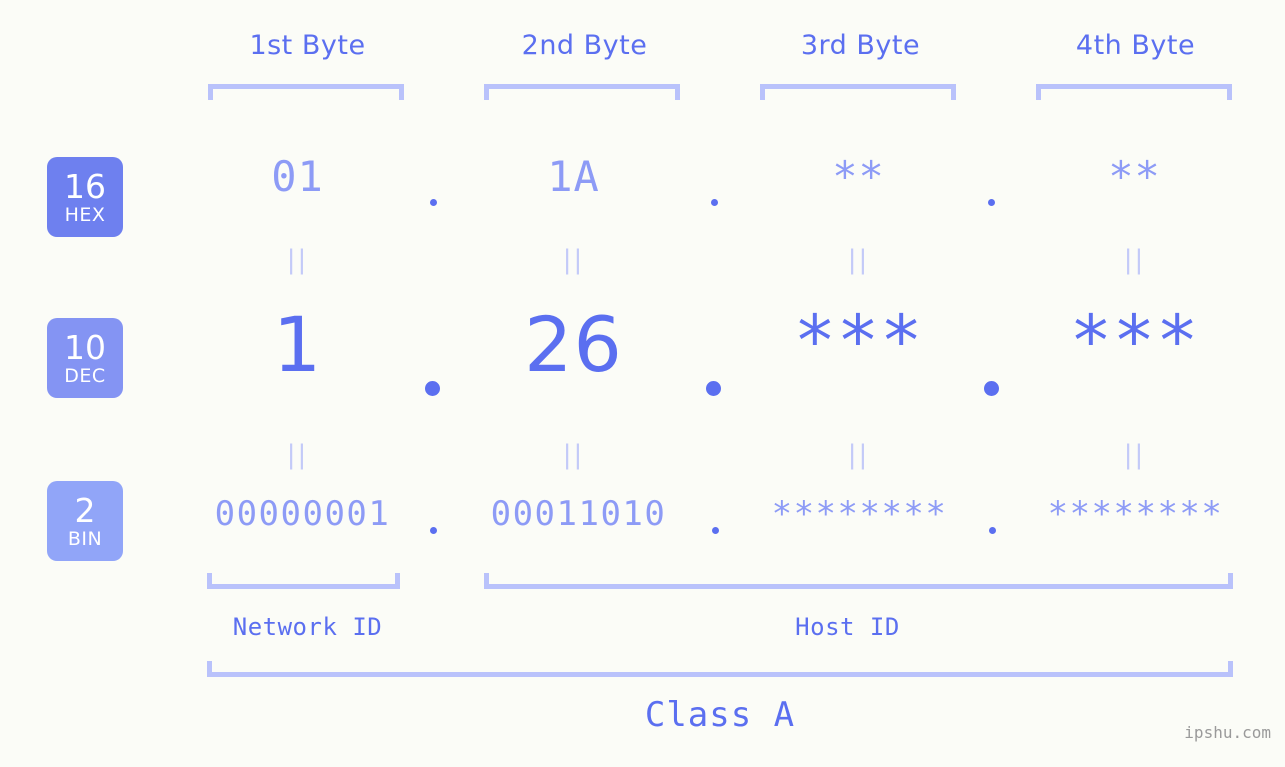 This screenshot has width=1285, height=767. I want to click on site-watermark: ipshu.com, so click(1227, 732).